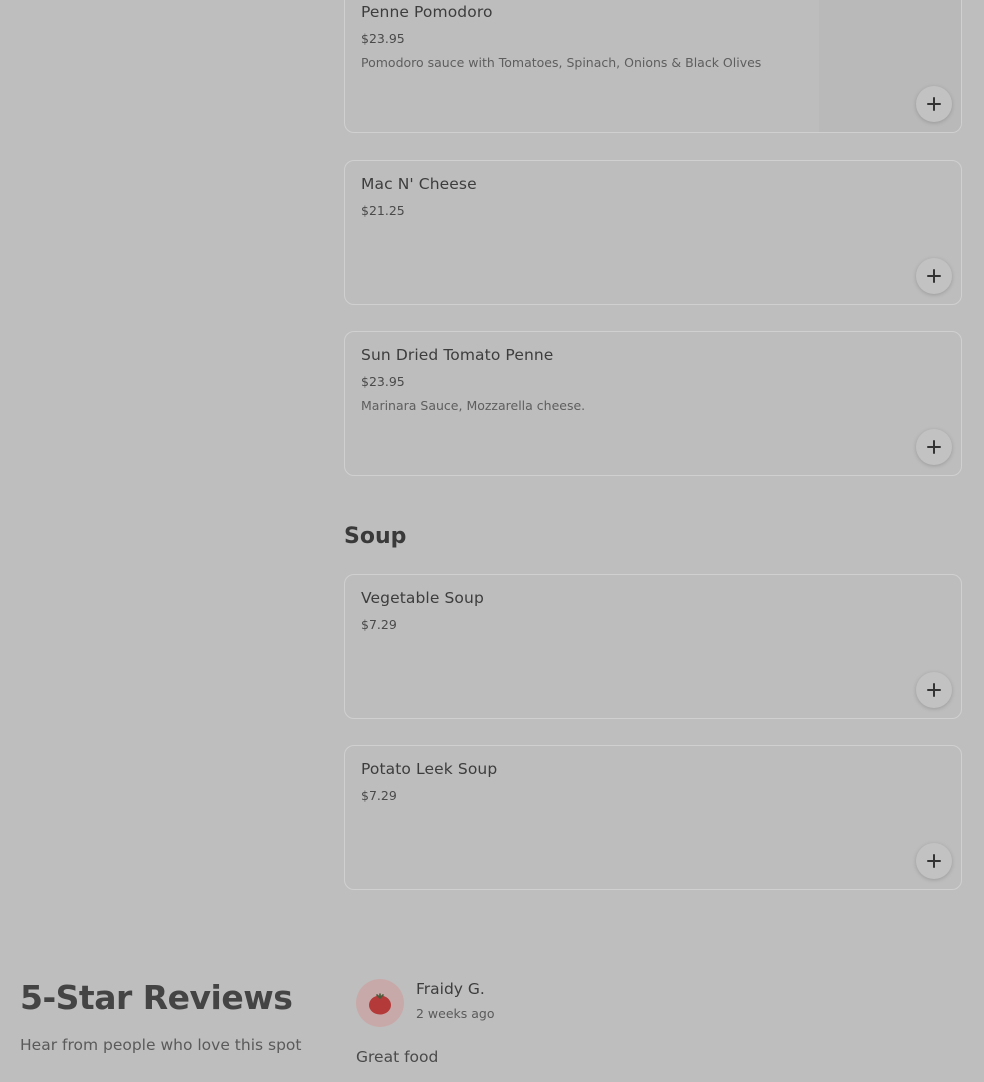 The image size is (984, 1082). What do you see at coordinates (653, 817) in the screenshot?
I see `menu-item-card: Potato Leek Soup $7.29` at bounding box center [653, 817].